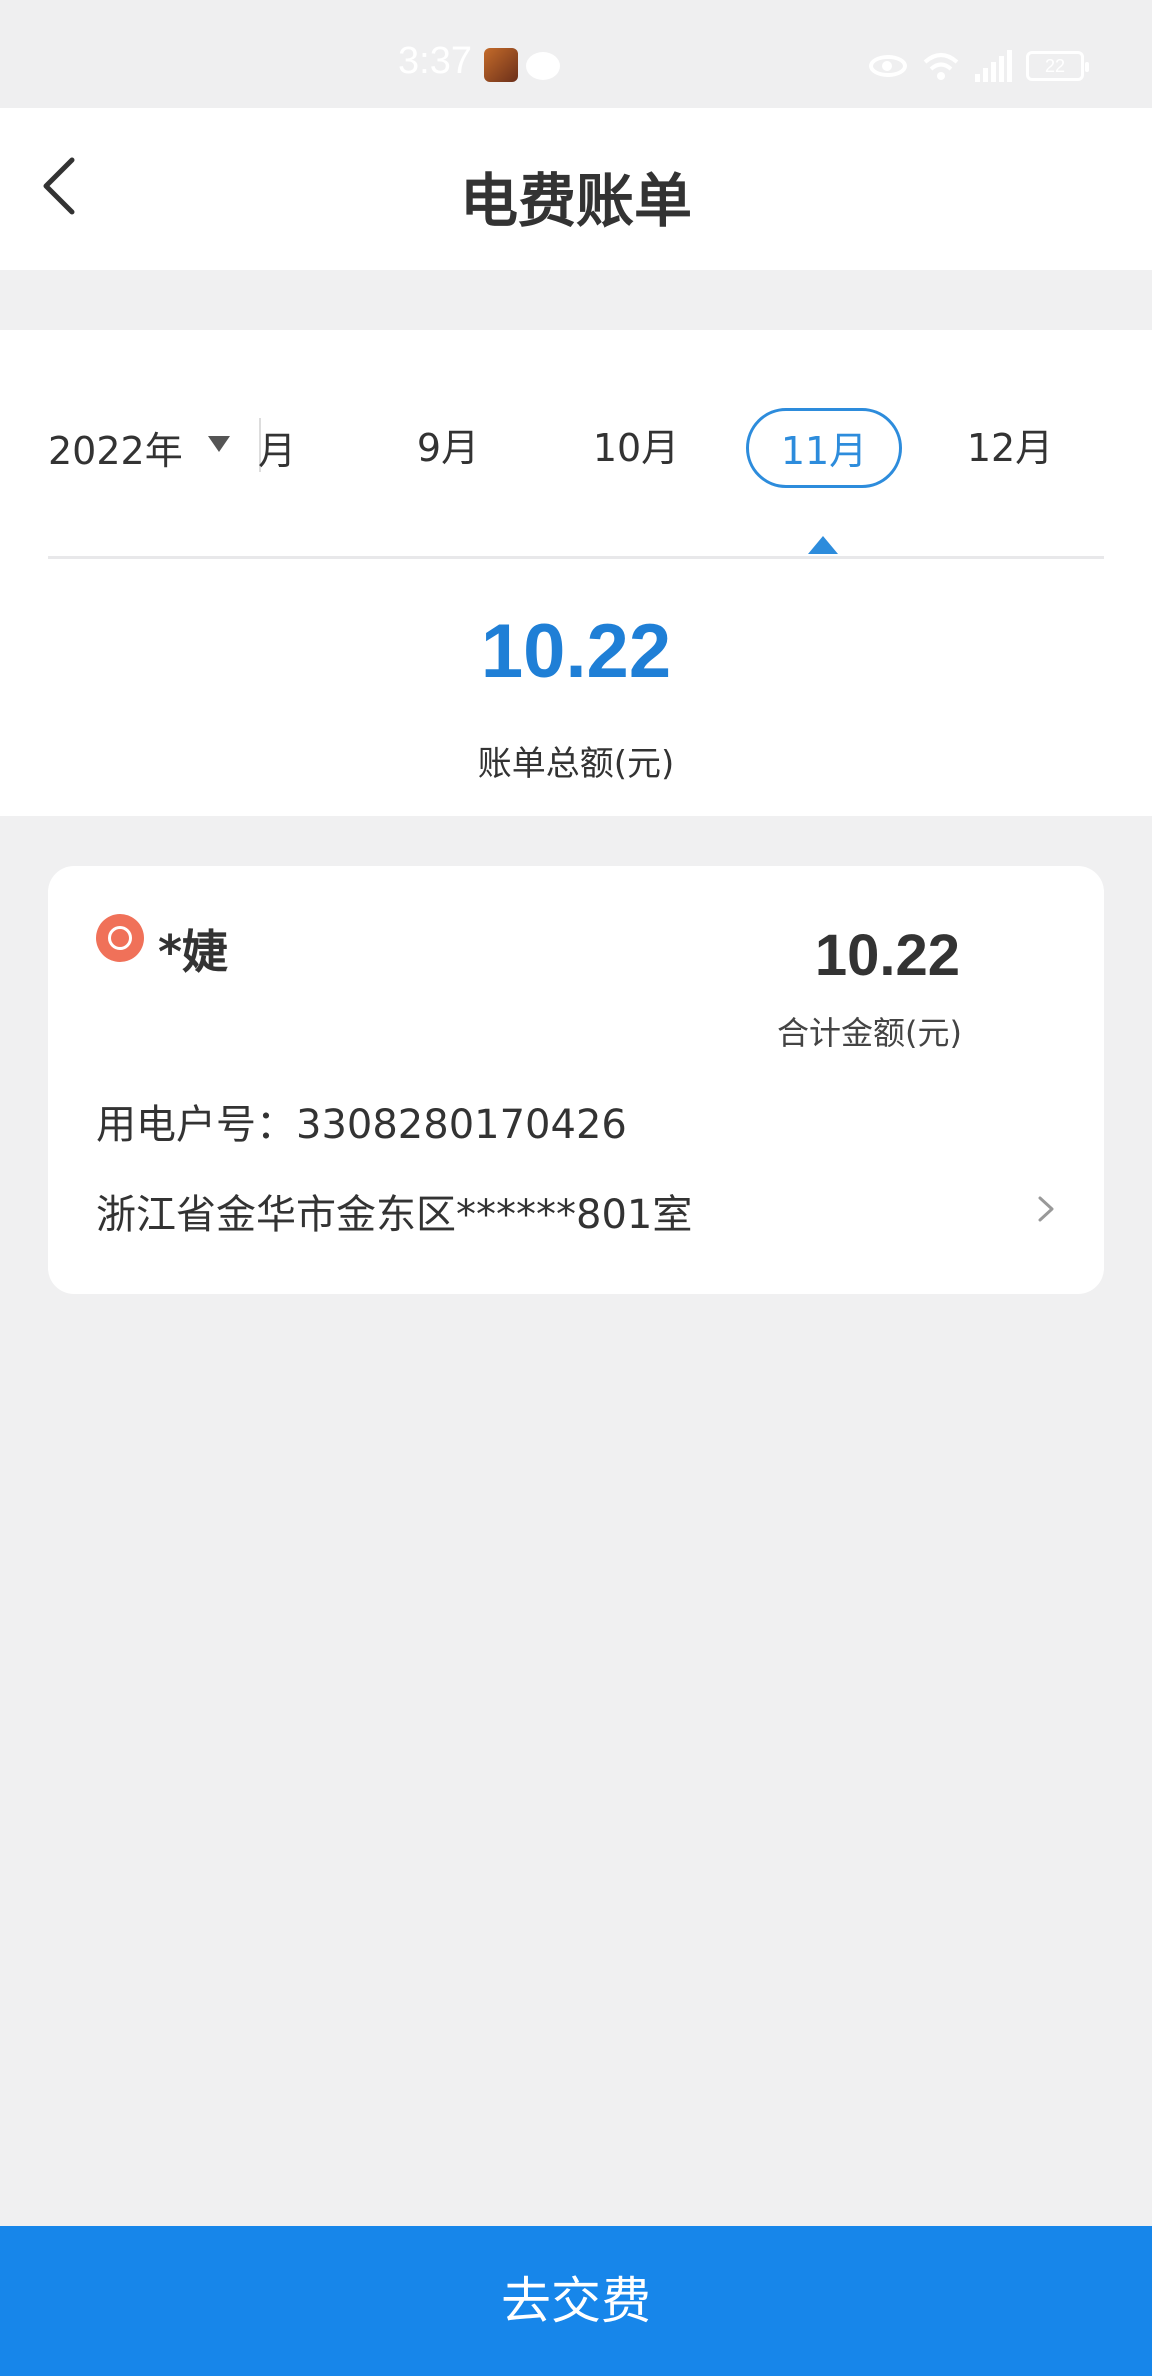  Describe the element at coordinates (115, 447) in the screenshot. I see `year-select: 2022年` at that location.